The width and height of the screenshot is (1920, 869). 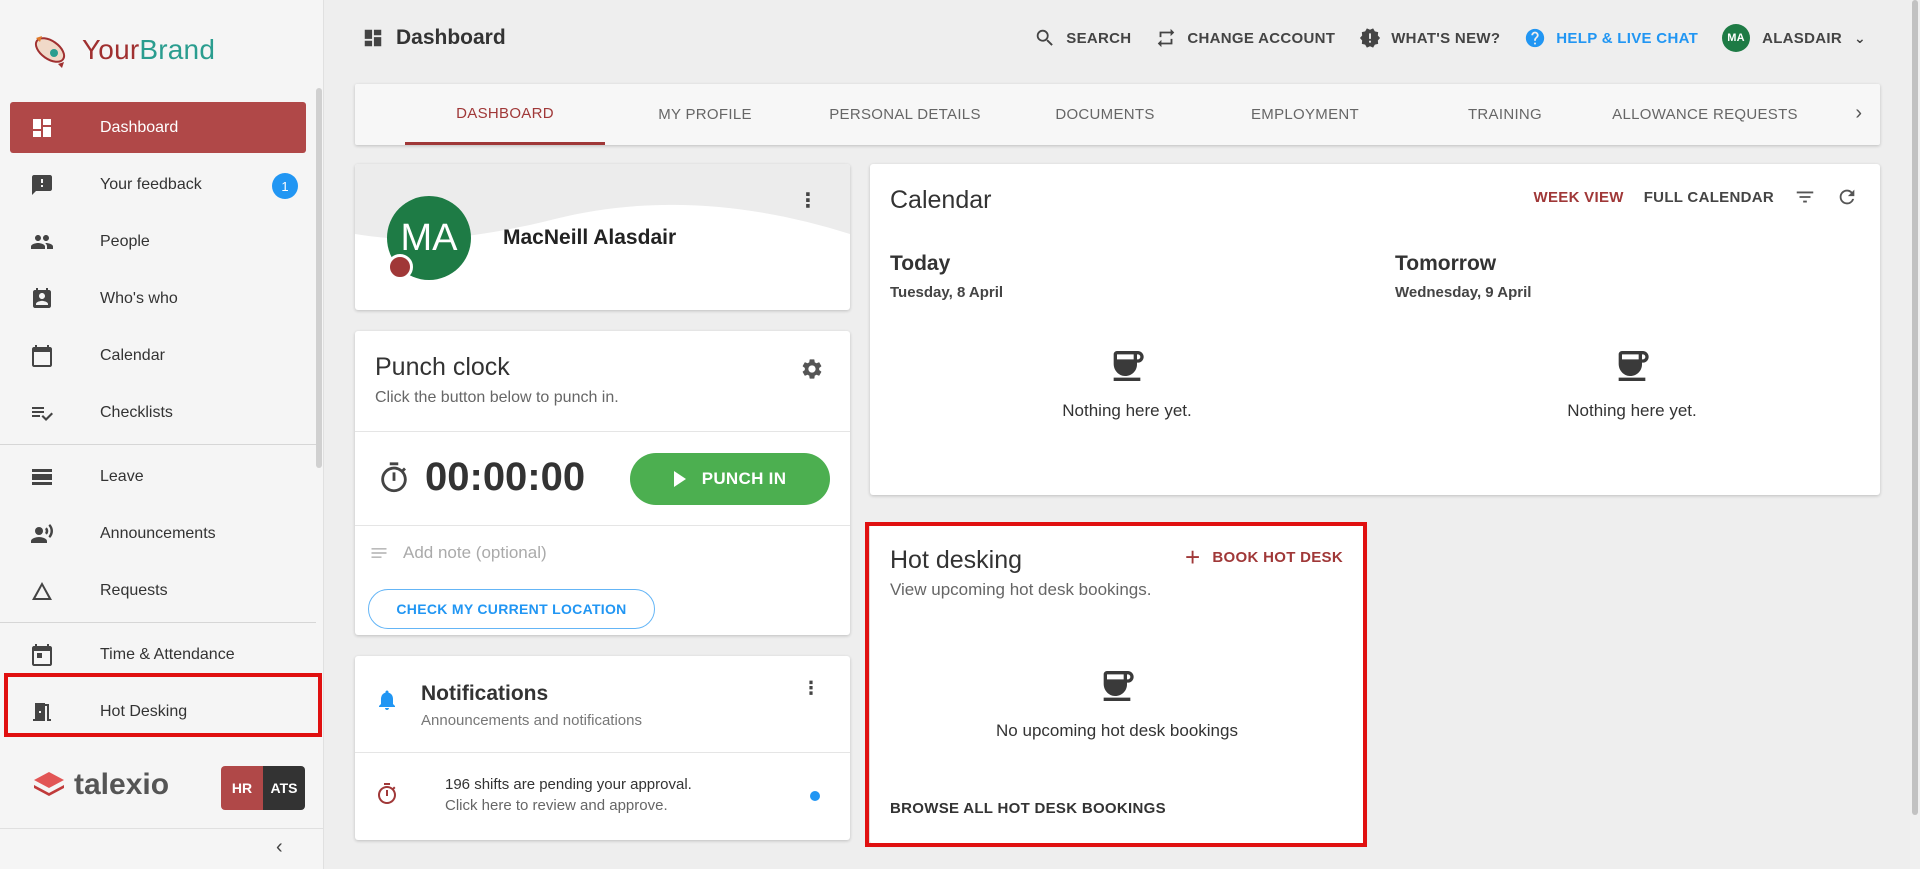 What do you see at coordinates (158, 654) in the screenshot?
I see `sidebar-item-time-attendance: Time & Attendance` at bounding box center [158, 654].